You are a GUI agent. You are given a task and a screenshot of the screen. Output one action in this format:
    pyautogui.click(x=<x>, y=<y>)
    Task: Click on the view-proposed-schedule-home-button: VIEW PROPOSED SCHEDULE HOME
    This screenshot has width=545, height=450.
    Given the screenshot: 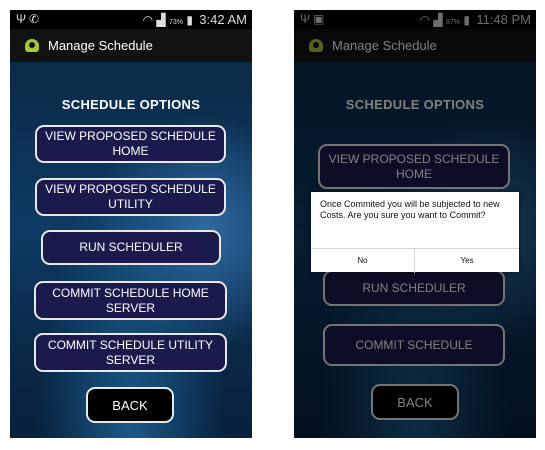 What is the action you would take?
    pyautogui.click(x=130, y=144)
    